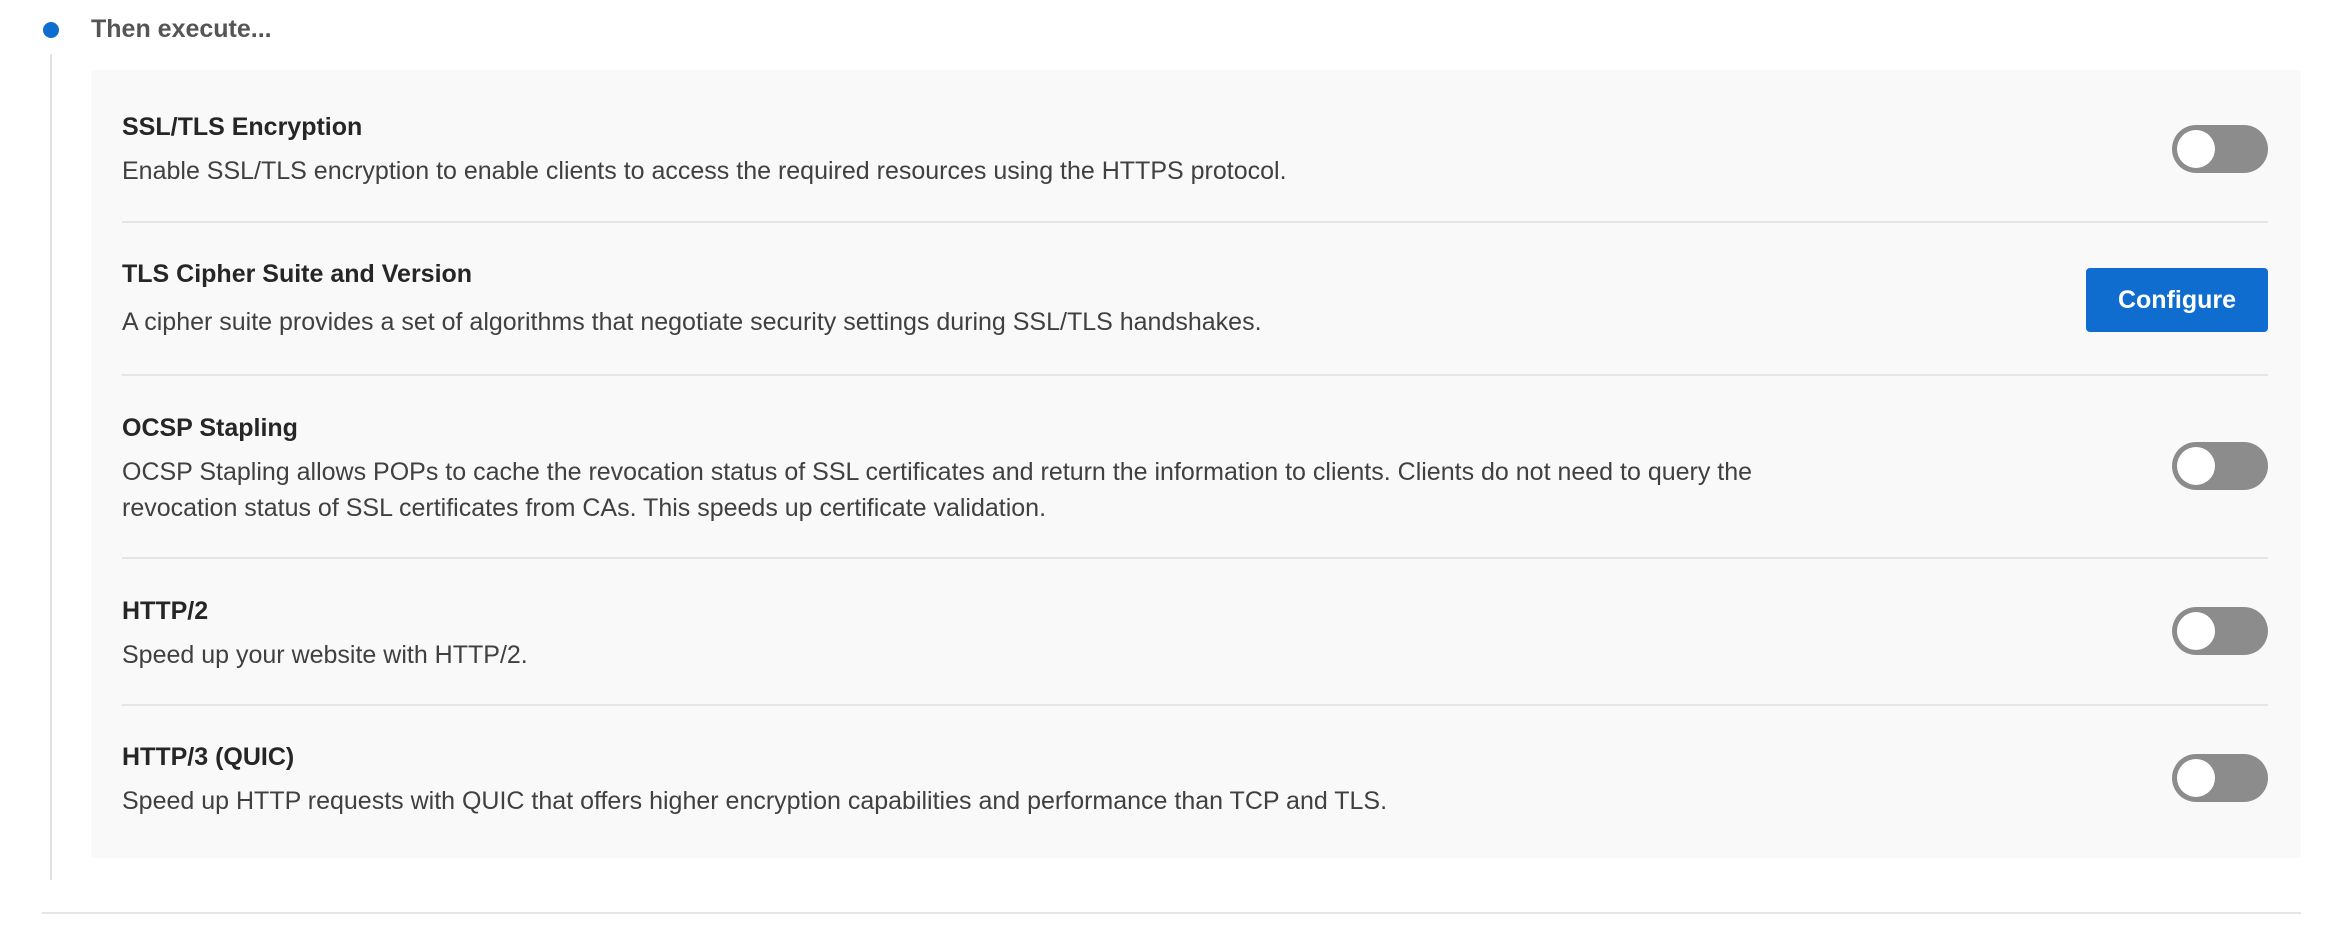 Image resolution: width=2342 pixels, height=926 pixels. Describe the element at coordinates (242, 127) in the screenshot. I see `setting-title: SSL/TLS Encryption` at that location.